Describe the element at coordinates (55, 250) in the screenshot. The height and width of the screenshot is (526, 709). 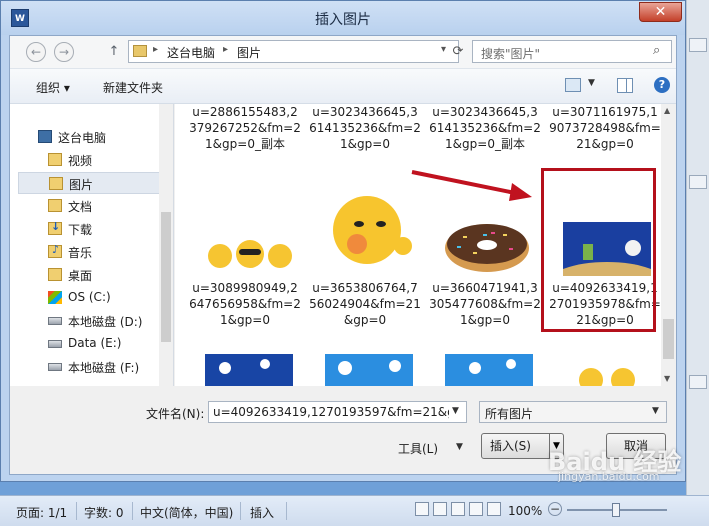
I see `music-folder-icon` at that location.